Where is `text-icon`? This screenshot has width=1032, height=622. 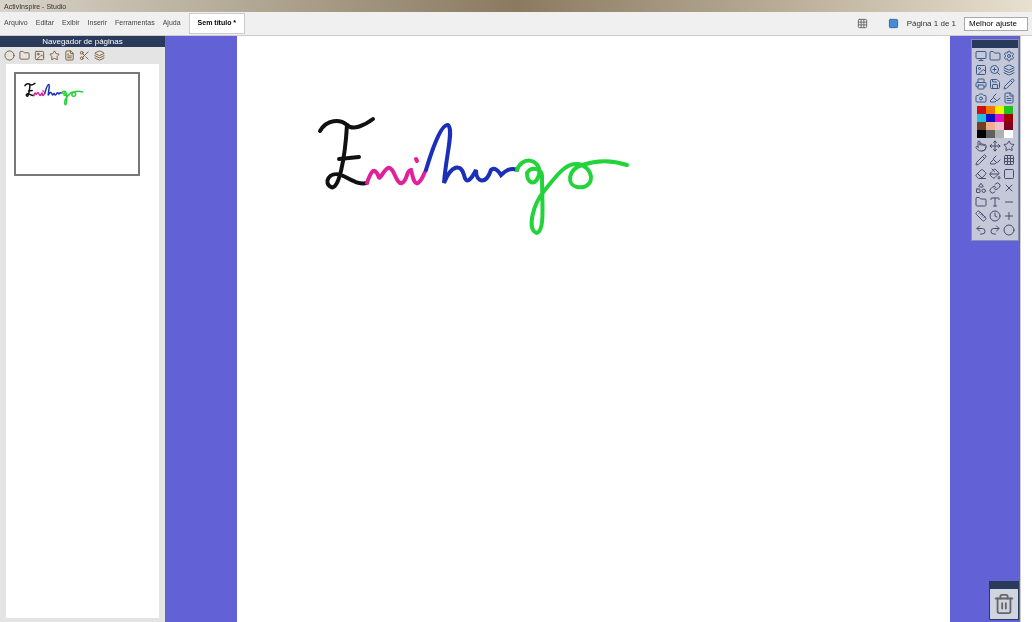
text-icon is located at coordinates (995, 202).